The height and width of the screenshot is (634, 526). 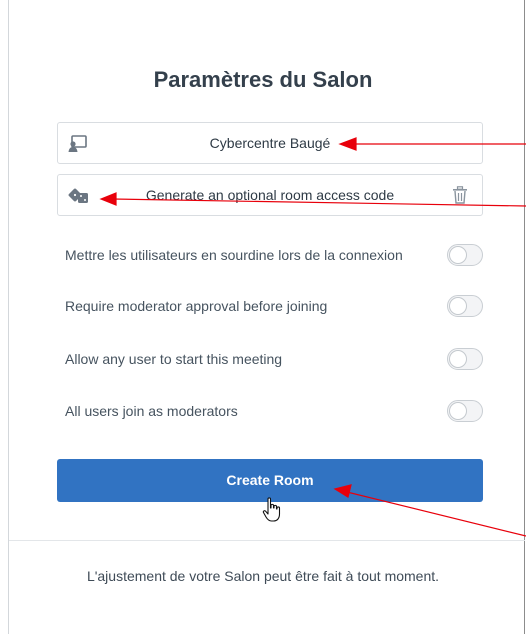 What do you see at coordinates (460, 195) in the screenshot?
I see `trash-icon` at bounding box center [460, 195].